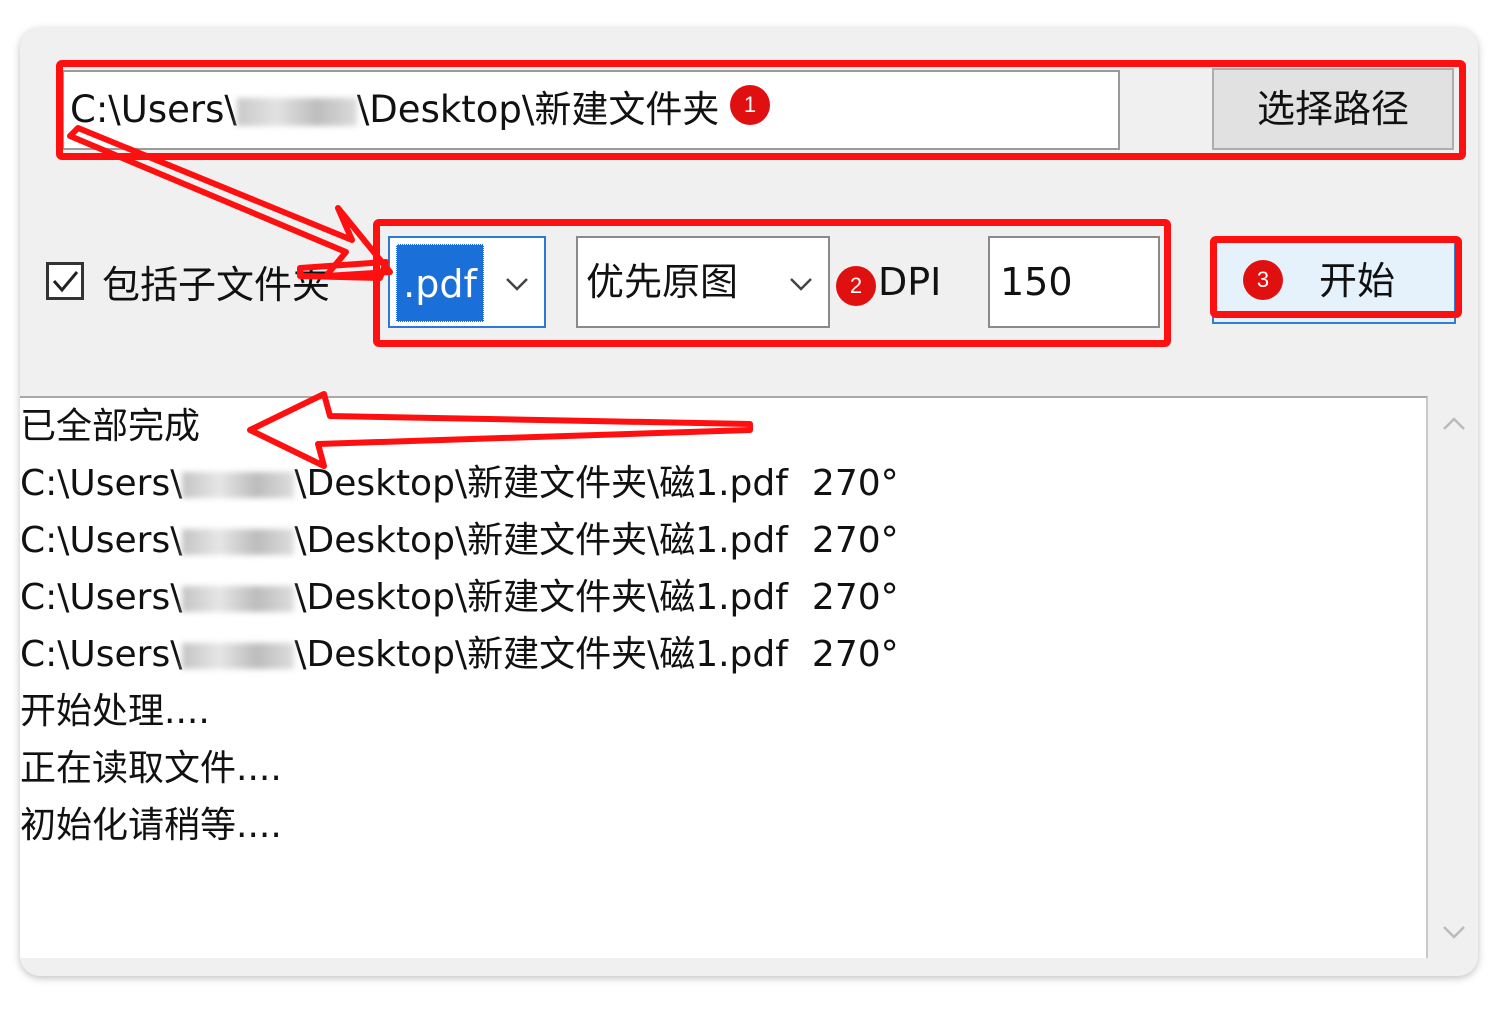 This screenshot has width=1508, height=1011. I want to click on log-line: 已全部完成, so click(110, 426).